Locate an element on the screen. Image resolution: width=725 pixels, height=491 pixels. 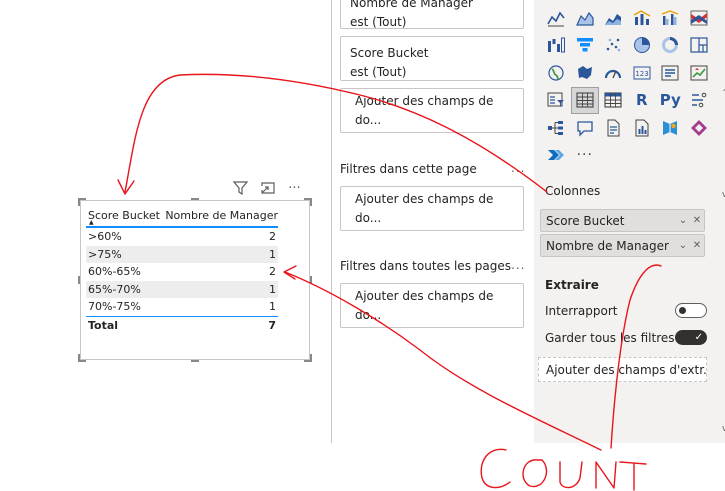
smart-narrative-icon is located at coordinates (613, 128).